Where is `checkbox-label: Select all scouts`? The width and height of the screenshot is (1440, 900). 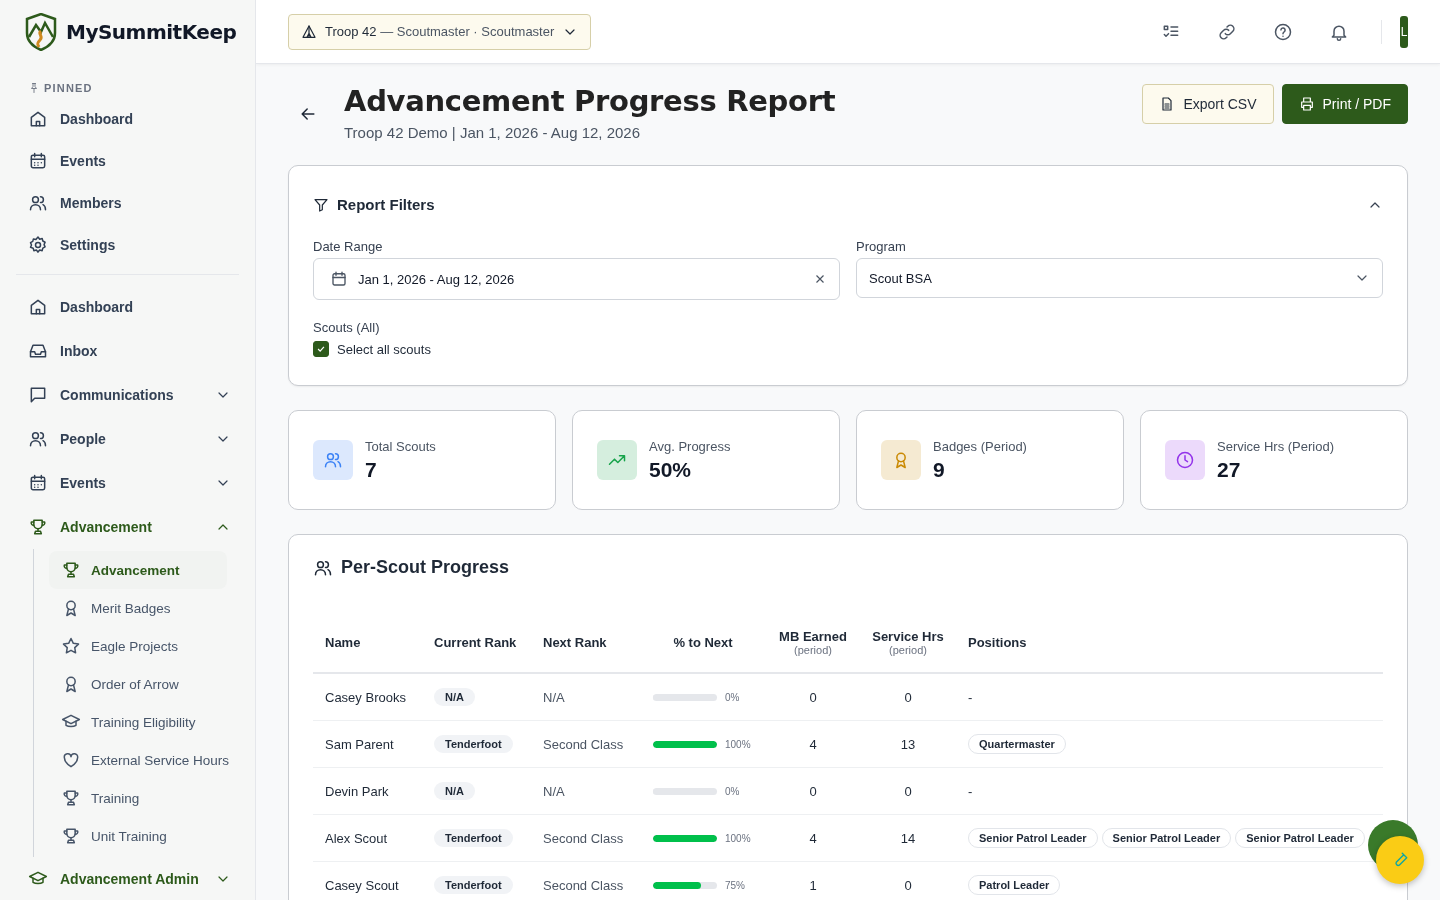 checkbox-label: Select all scouts is located at coordinates (384, 349).